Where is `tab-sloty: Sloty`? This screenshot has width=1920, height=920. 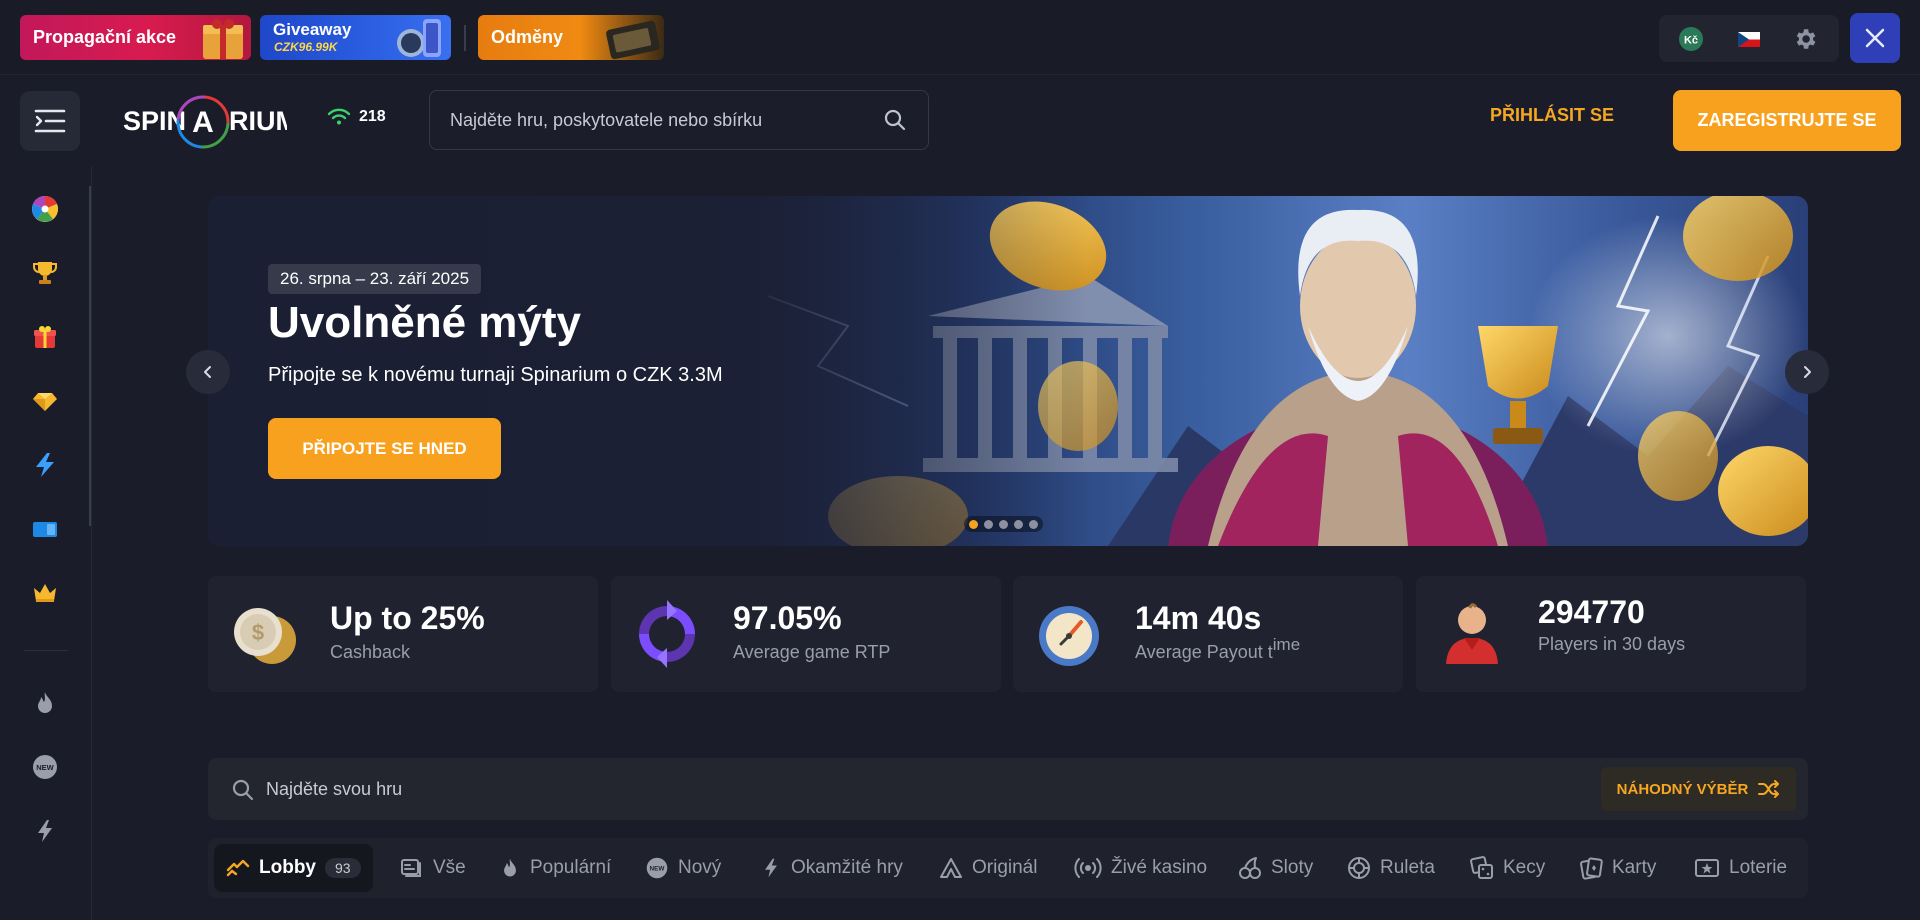
tab-sloty: Sloty is located at coordinates (1275, 868).